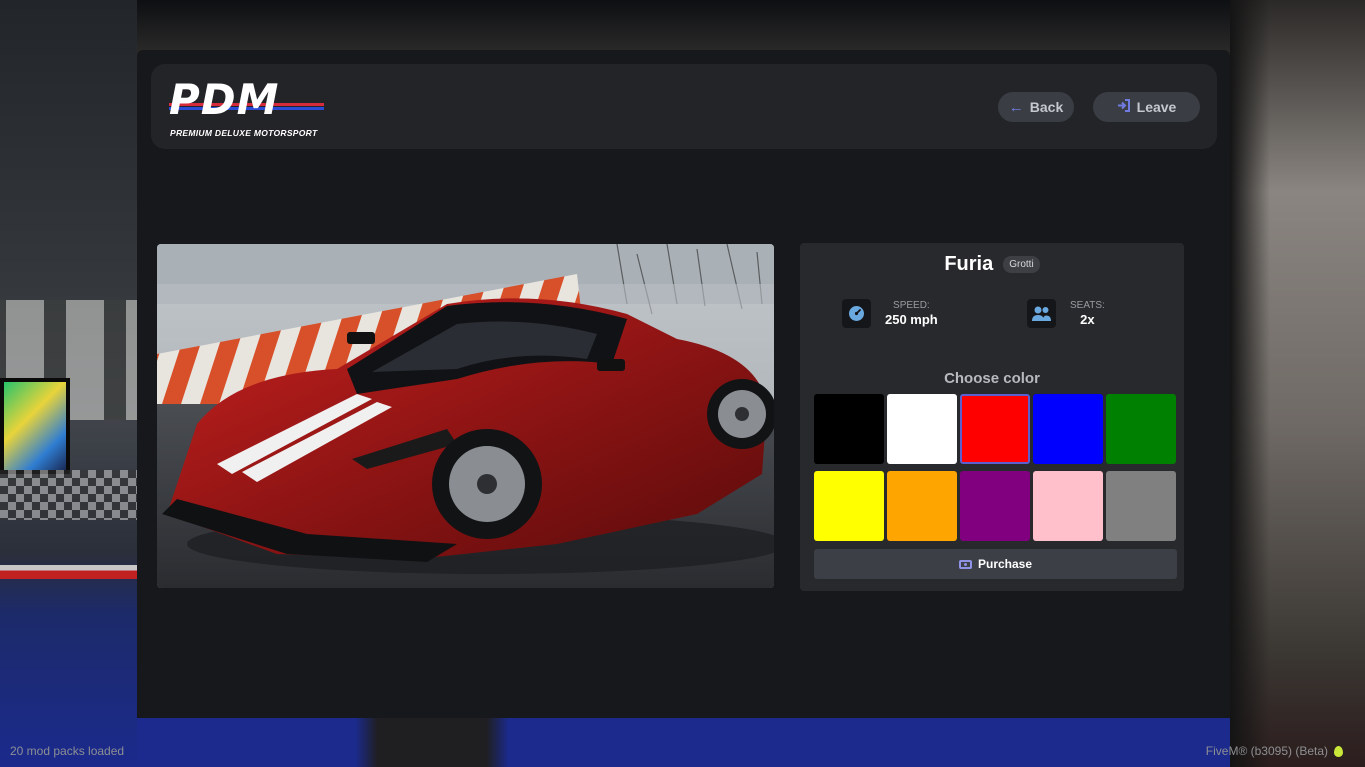 Image resolution: width=1365 pixels, height=767 pixels. I want to click on color-swatch-gray, so click(1141, 506).